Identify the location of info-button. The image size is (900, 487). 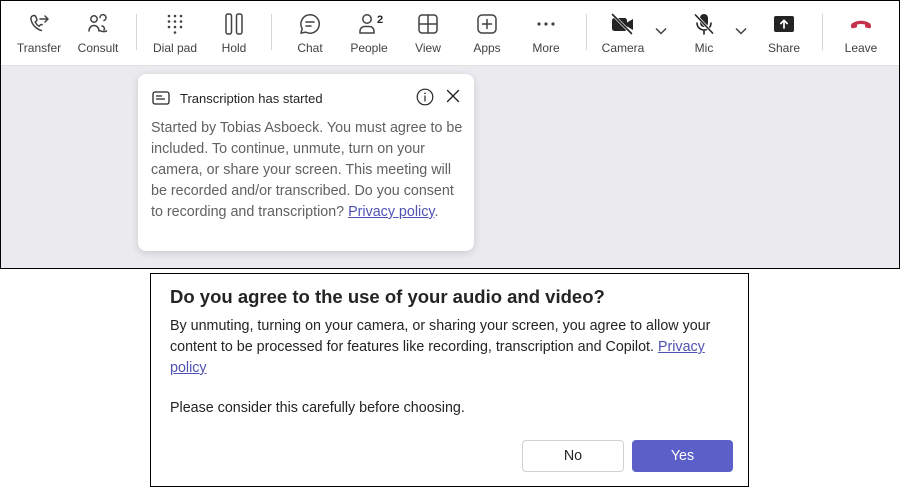
(425, 99).